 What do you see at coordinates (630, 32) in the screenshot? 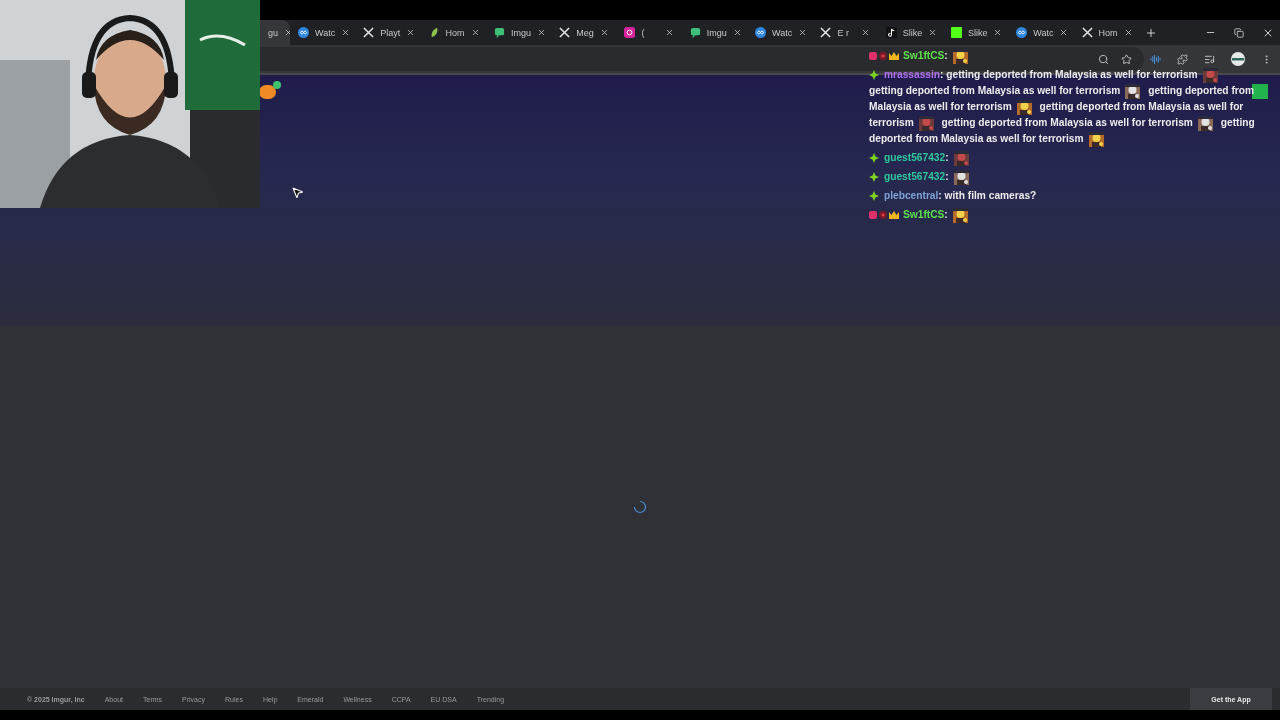
I see `camera-icon` at bounding box center [630, 32].